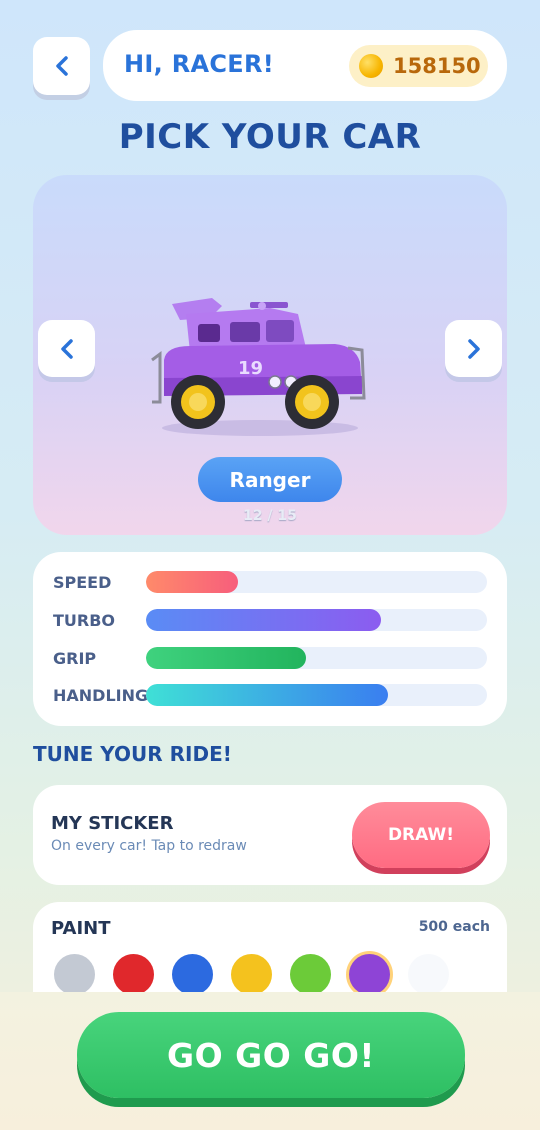 Image resolution: width=540 pixels, height=1130 pixels. I want to click on stat-bar-handling, so click(316, 695).